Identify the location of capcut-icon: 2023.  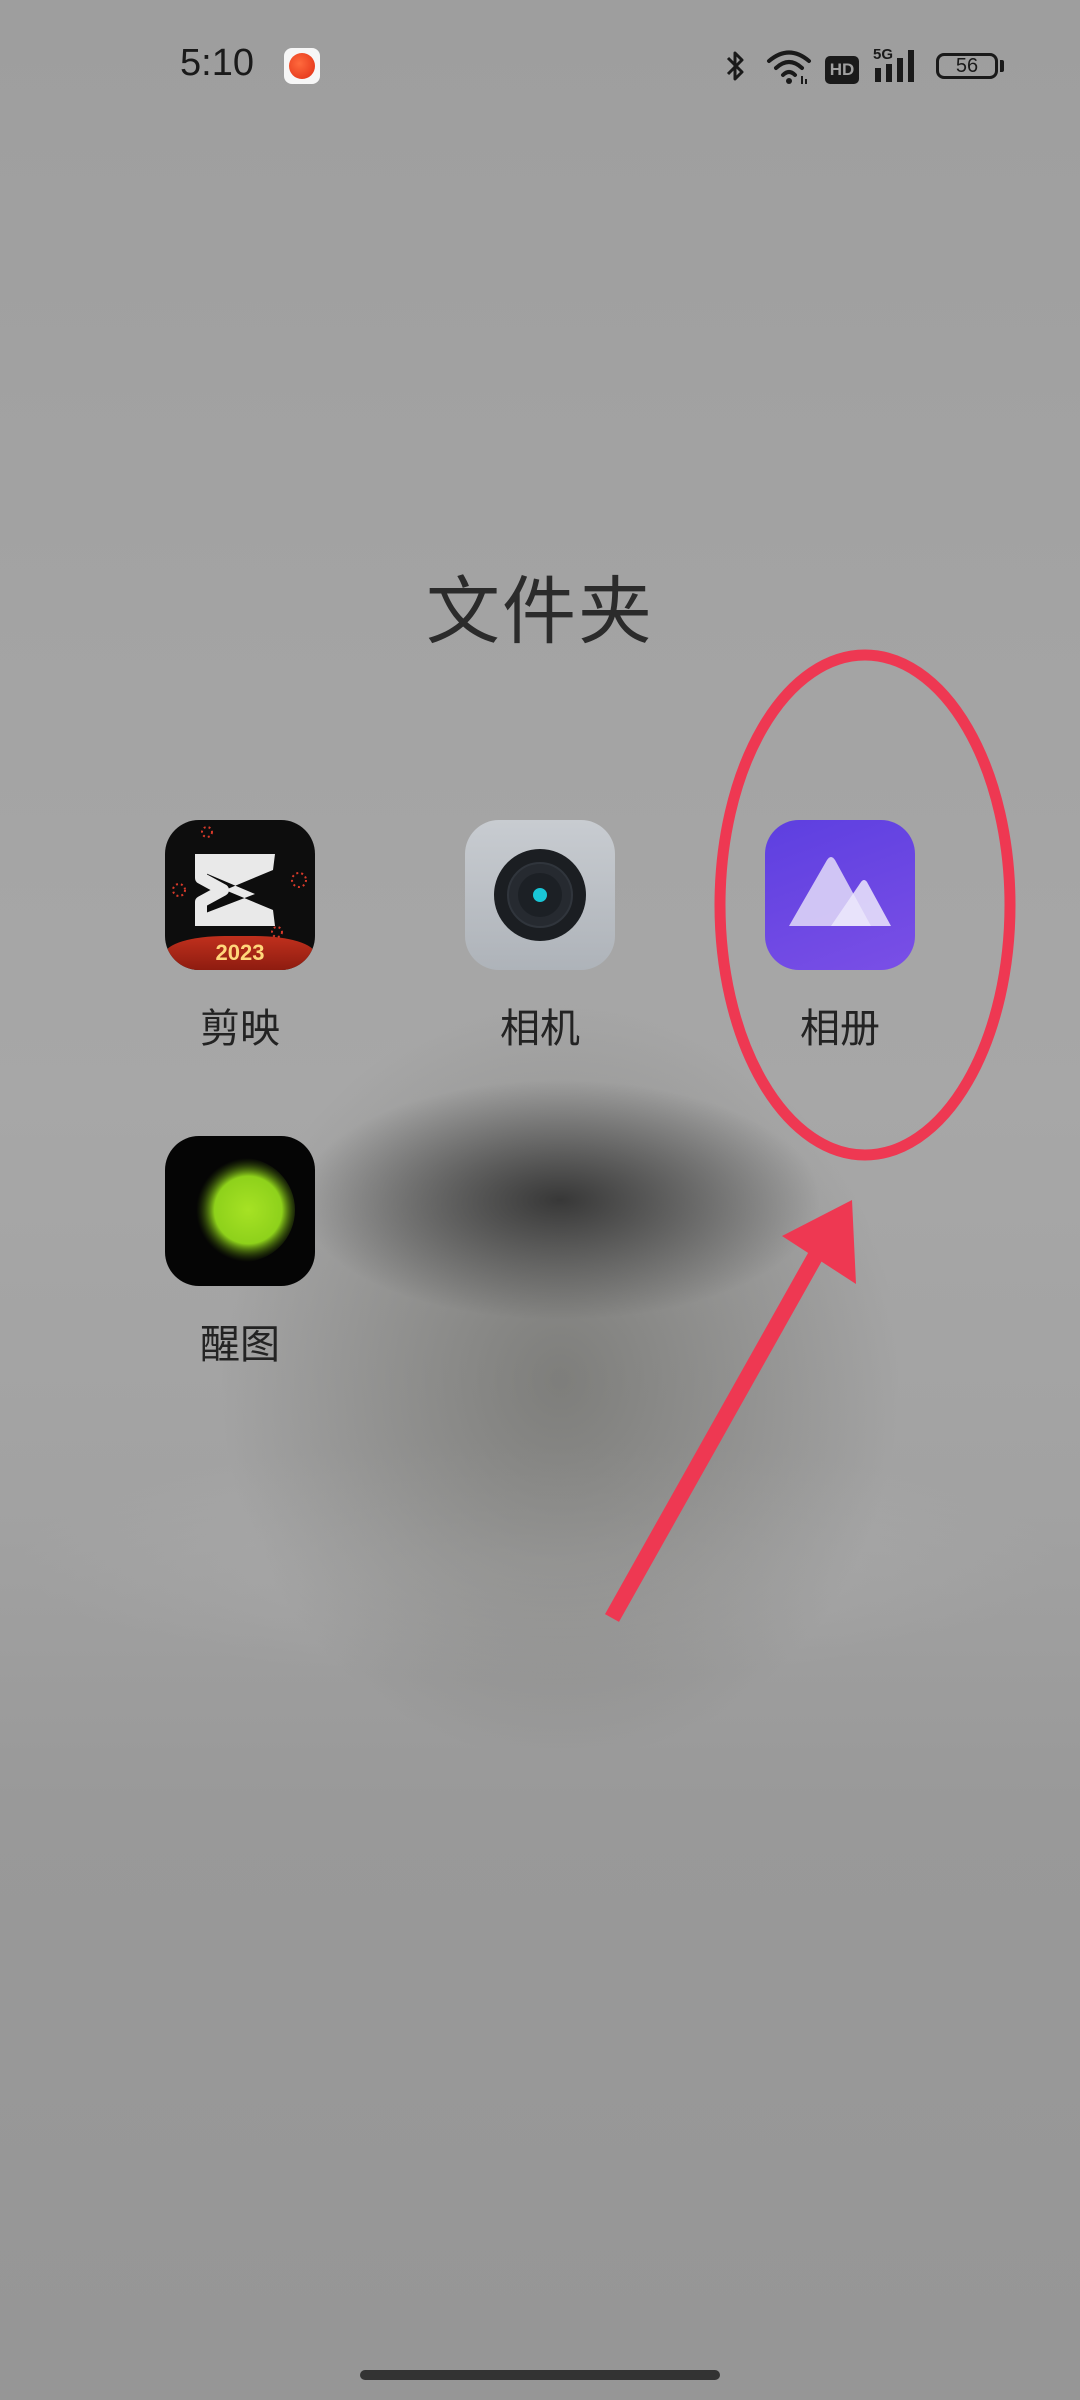
(240, 895).